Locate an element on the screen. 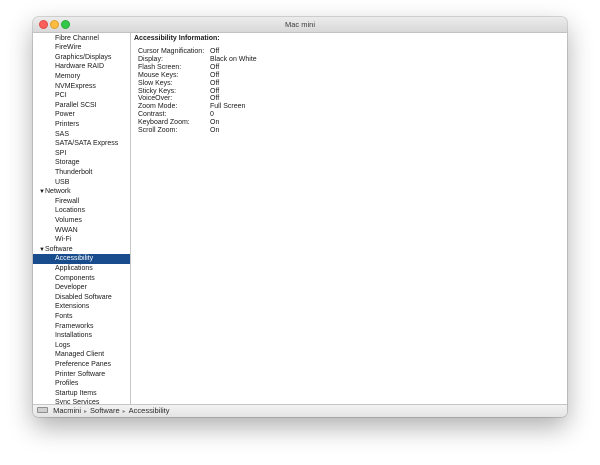 The width and height of the screenshot is (600, 465). sidebar-item-fibre-channel: Fibre Channel is located at coordinates (81, 39).